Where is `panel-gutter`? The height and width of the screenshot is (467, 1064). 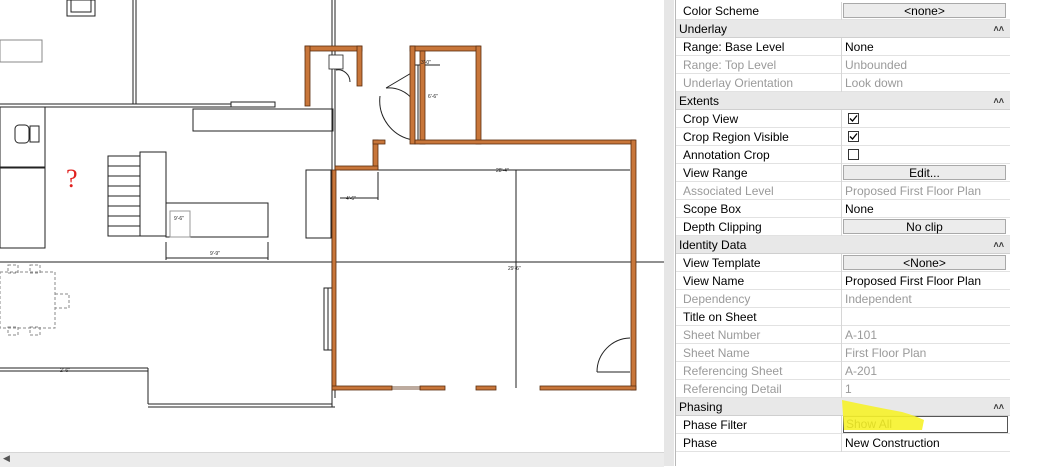 panel-gutter is located at coordinates (1037, 233).